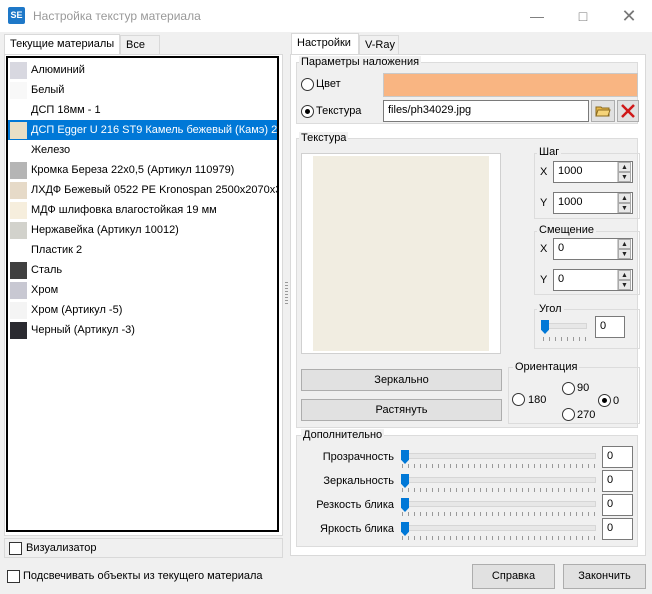  I want to click on angle-label: Угол, so click(550, 309).